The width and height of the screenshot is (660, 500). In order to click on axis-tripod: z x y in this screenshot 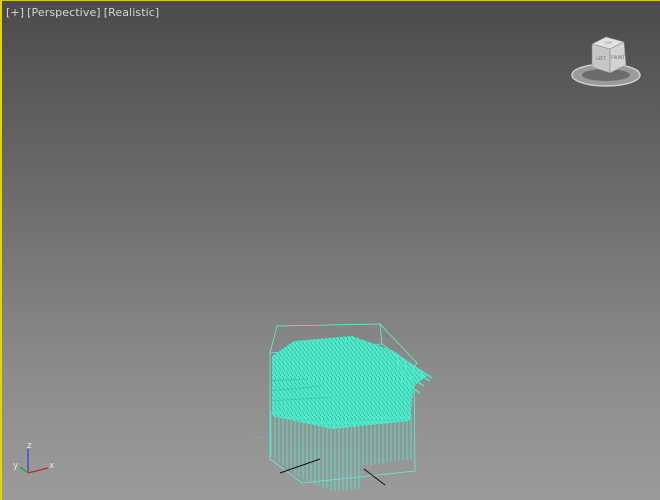, I will do `click(34, 457)`.